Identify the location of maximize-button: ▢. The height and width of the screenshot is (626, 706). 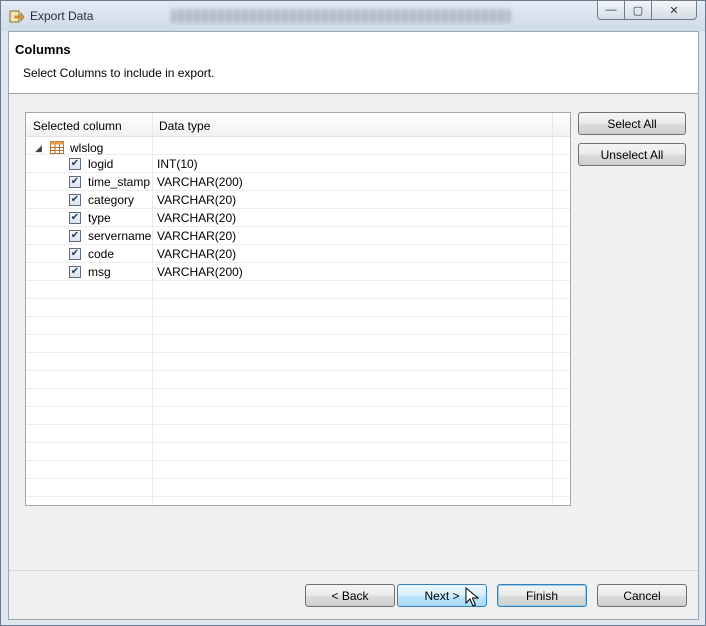
(638, 10).